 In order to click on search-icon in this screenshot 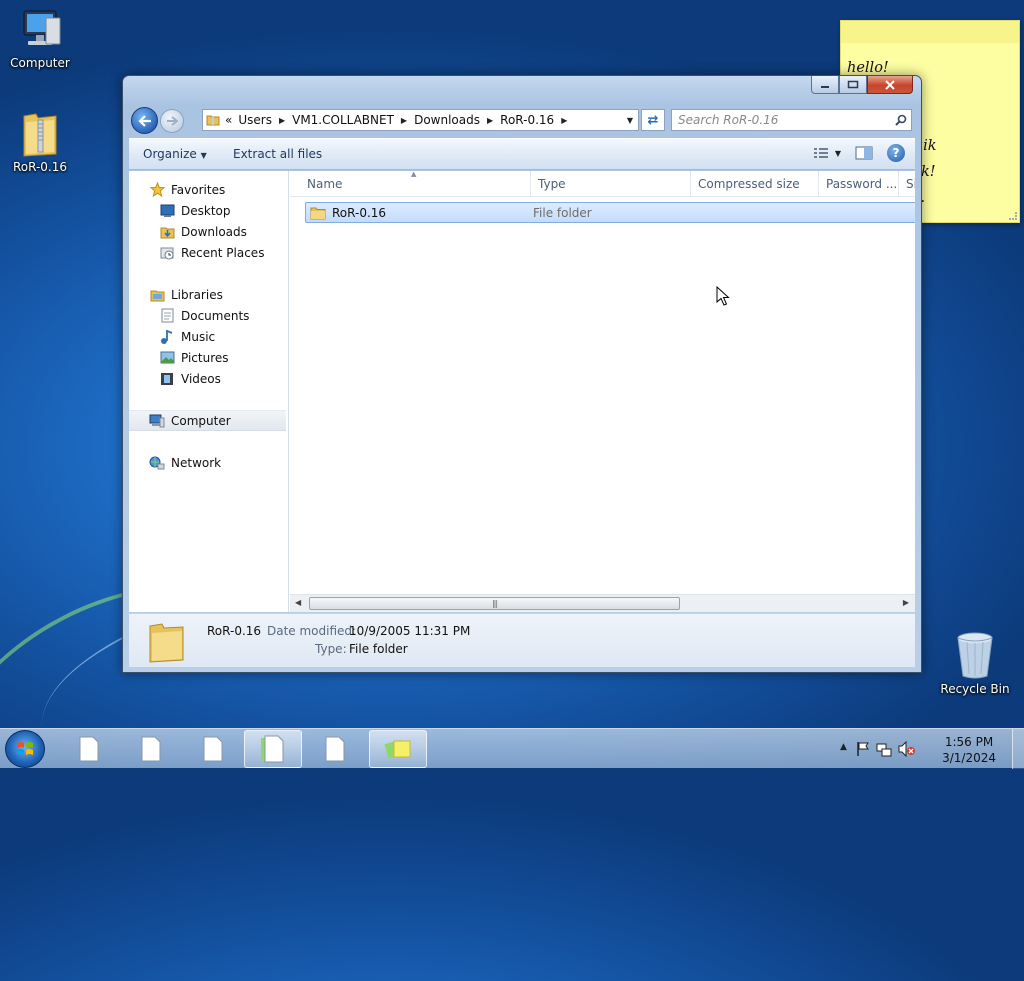, I will do `click(901, 120)`.